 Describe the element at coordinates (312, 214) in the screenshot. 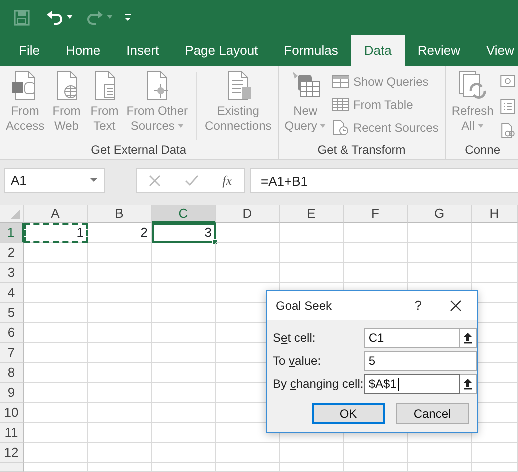

I see `column-header: E` at that location.